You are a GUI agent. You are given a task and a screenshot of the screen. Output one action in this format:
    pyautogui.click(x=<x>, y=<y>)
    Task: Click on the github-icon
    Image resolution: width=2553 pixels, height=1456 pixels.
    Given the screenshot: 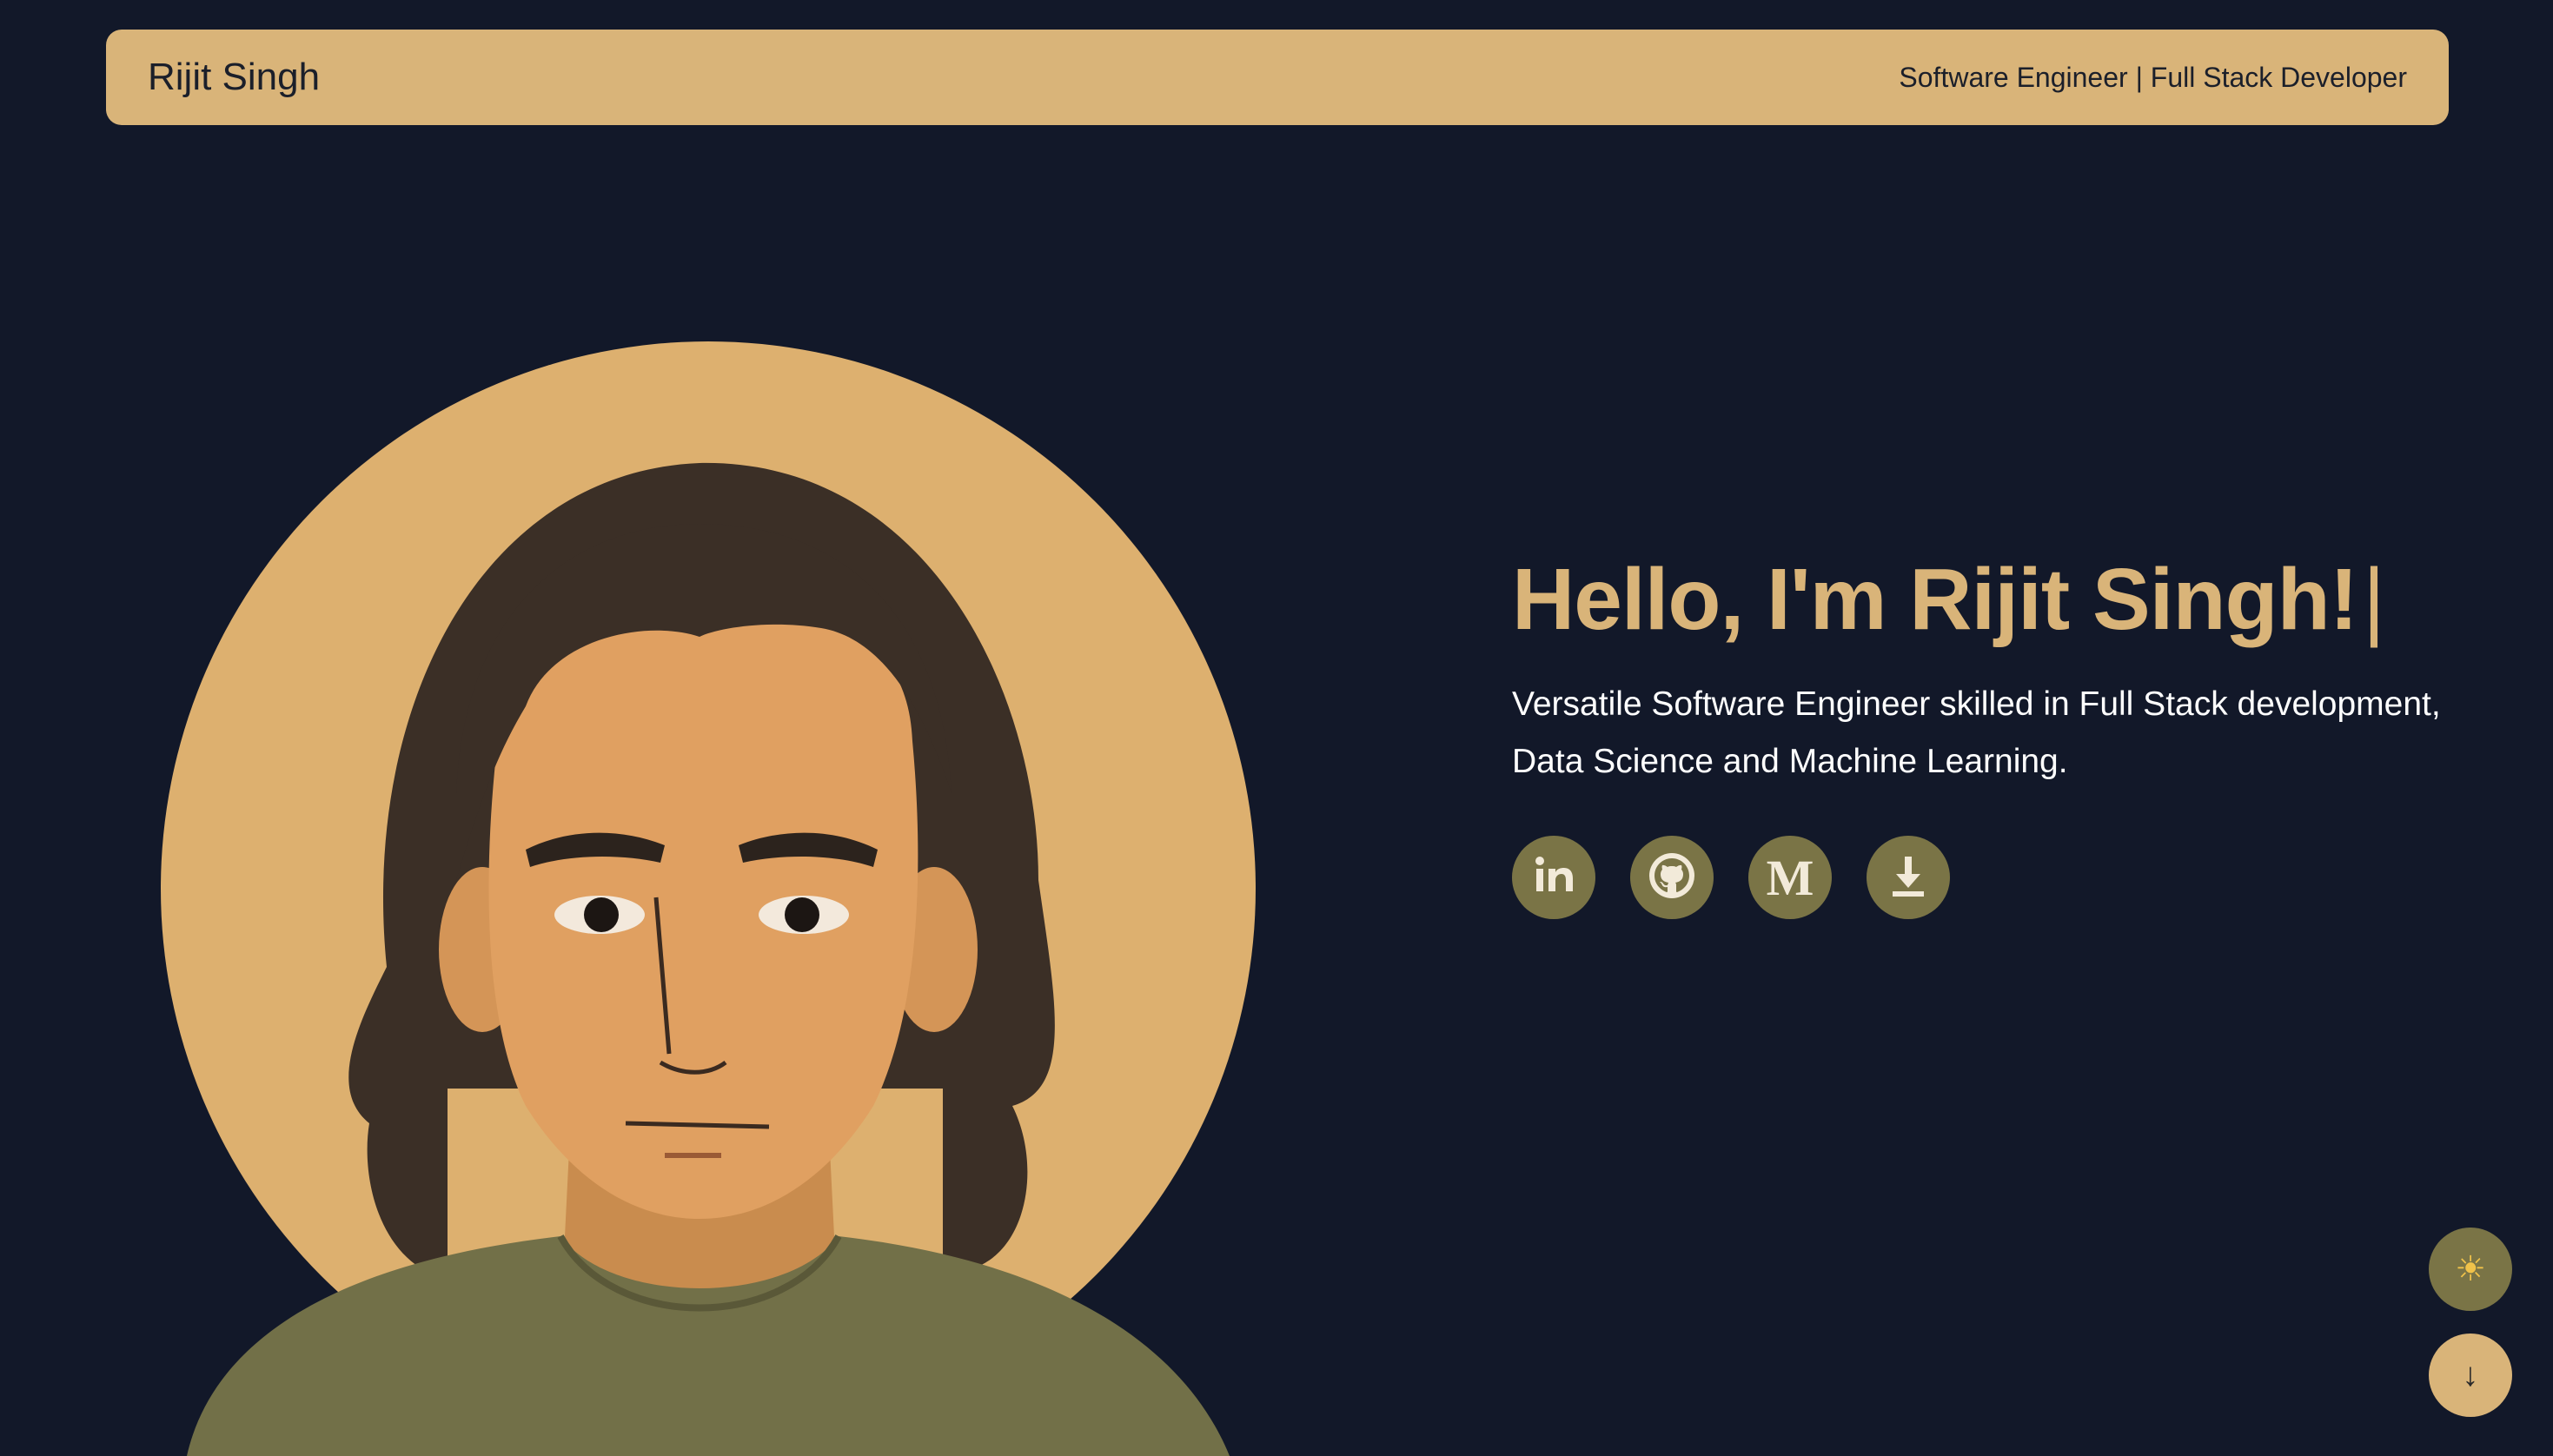 What is the action you would take?
    pyautogui.click(x=1672, y=878)
    